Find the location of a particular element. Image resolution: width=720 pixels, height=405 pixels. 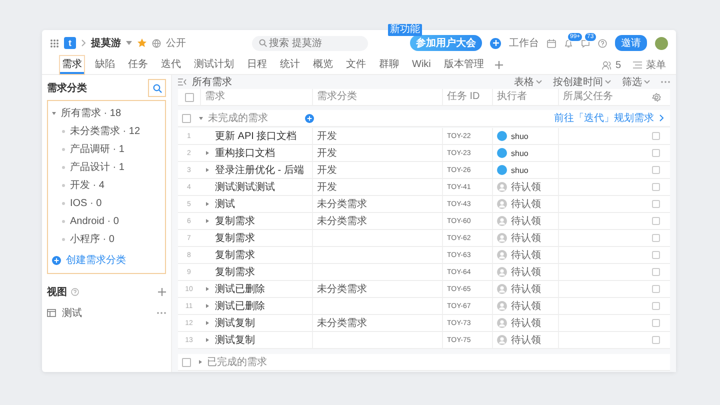

dropdown-option: 筛选 is located at coordinates (636, 82).